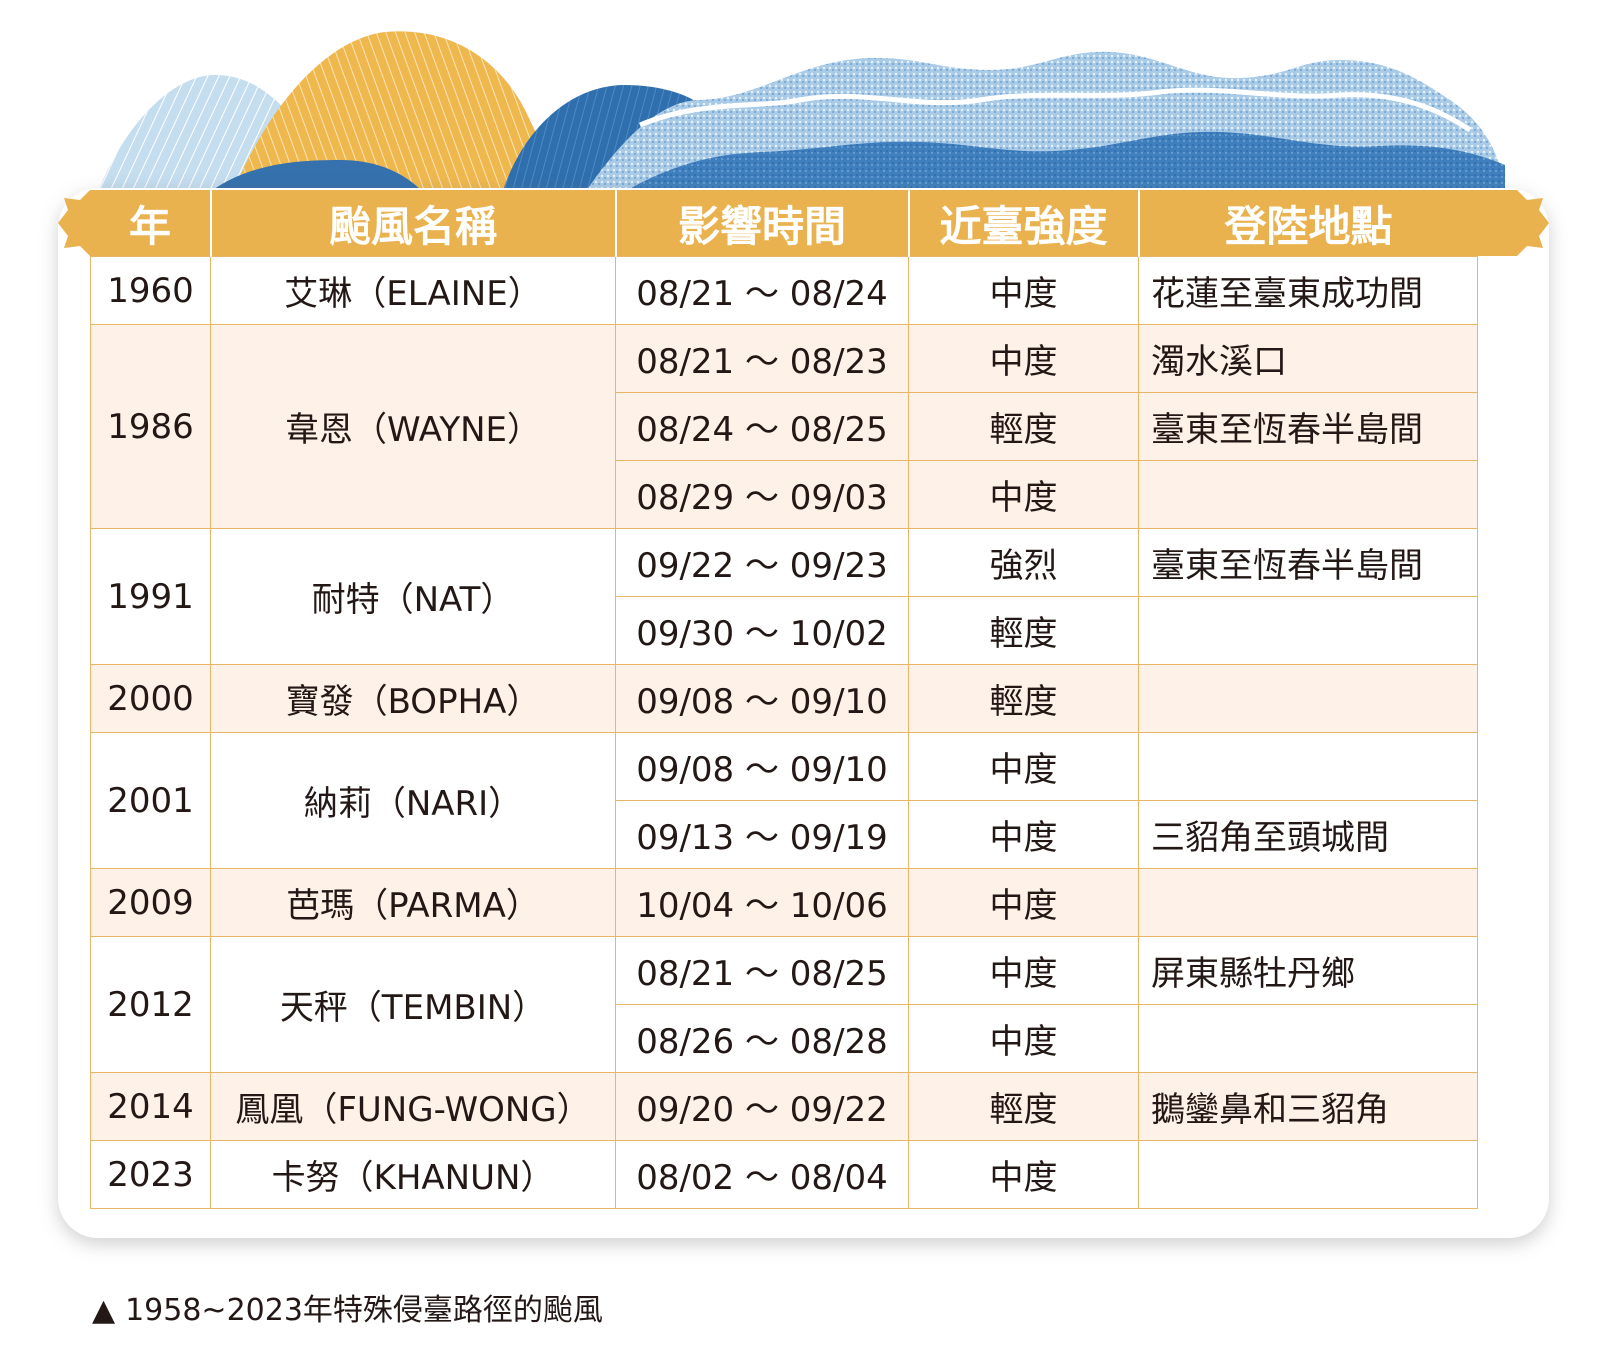  Describe the element at coordinates (150, 1174) in the screenshot. I see `cell-year: 2023` at that location.